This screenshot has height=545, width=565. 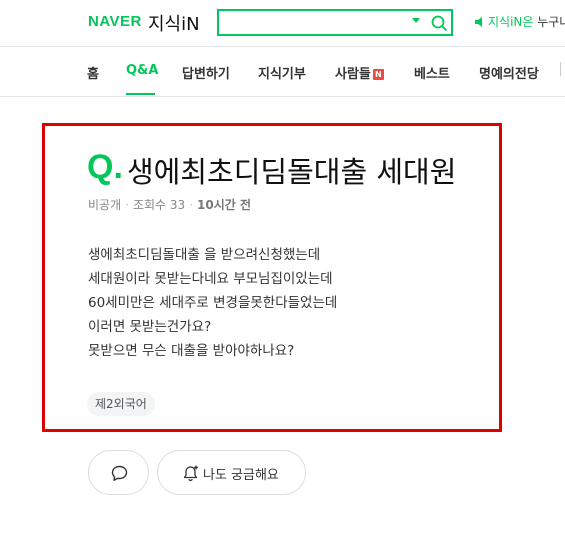 What do you see at coordinates (560, 69) in the screenshot?
I see `nav-separator` at bounding box center [560, 69].